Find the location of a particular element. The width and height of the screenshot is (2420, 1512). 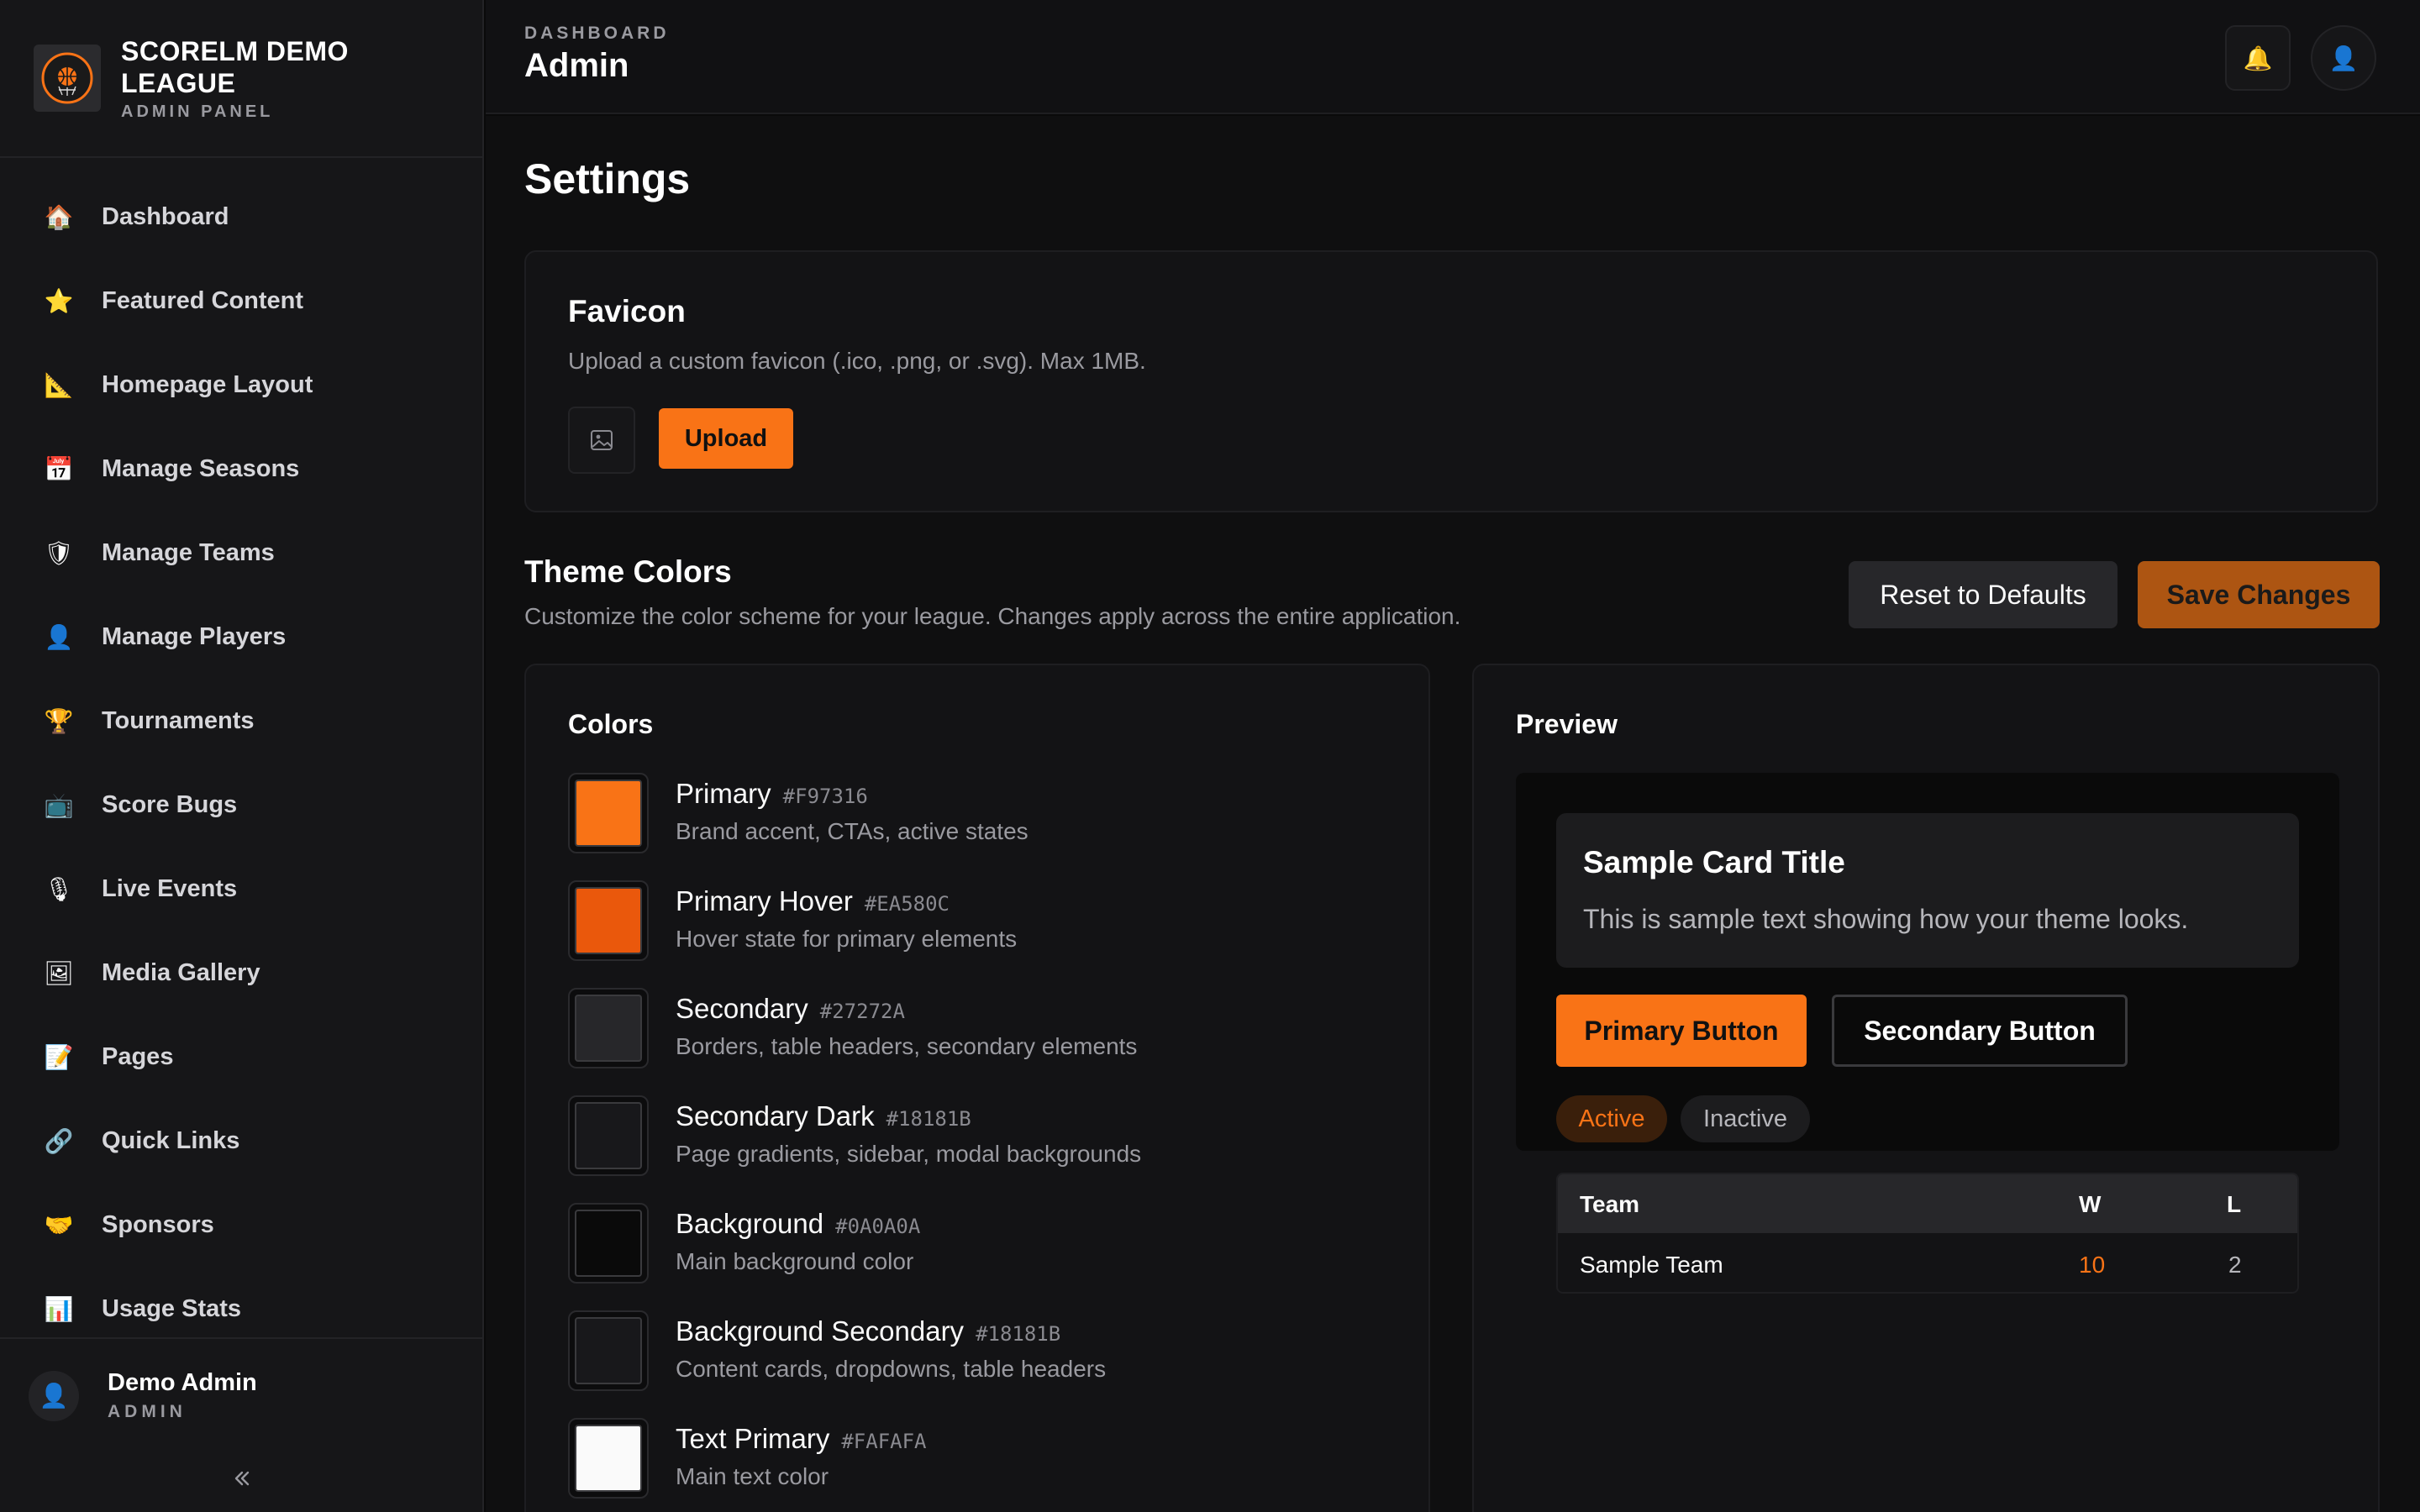

color-name: Primary #F97316 is located at coordinates (772, 794).